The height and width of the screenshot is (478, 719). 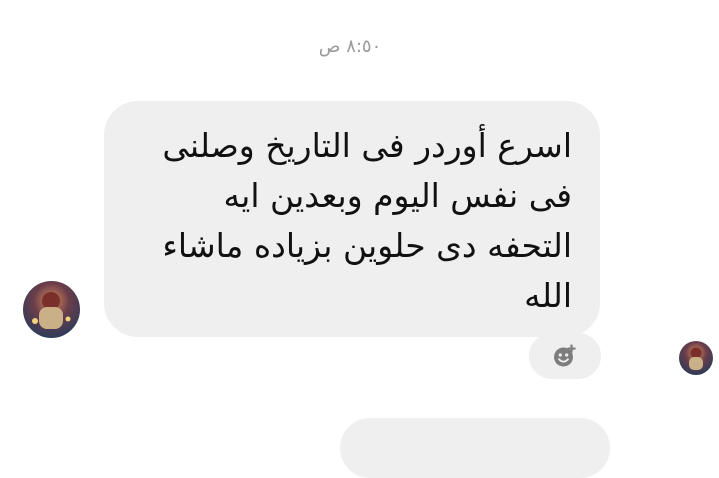 I want to click on next-message-bubble, so click(x=475, y=448).